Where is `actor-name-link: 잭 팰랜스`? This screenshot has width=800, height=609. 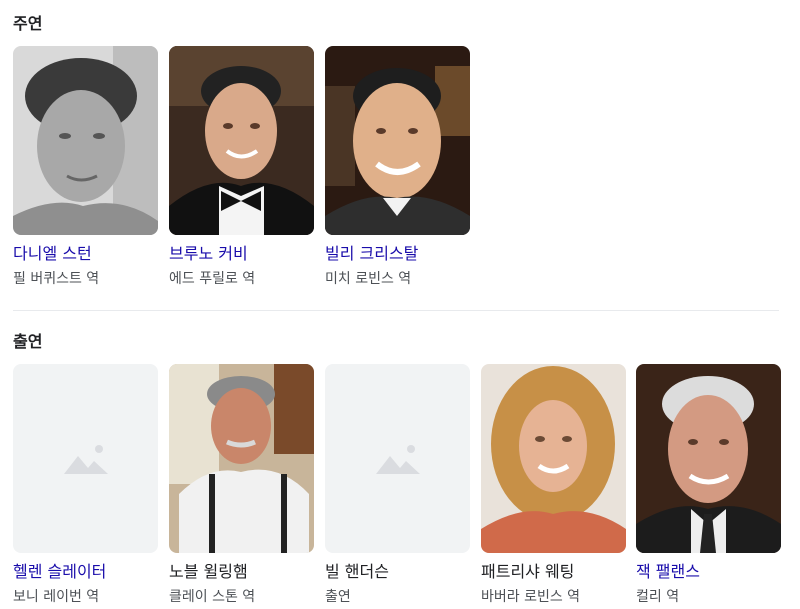 actor-name-link: 잭 팰랜스 is located at coordinates (708, 572).